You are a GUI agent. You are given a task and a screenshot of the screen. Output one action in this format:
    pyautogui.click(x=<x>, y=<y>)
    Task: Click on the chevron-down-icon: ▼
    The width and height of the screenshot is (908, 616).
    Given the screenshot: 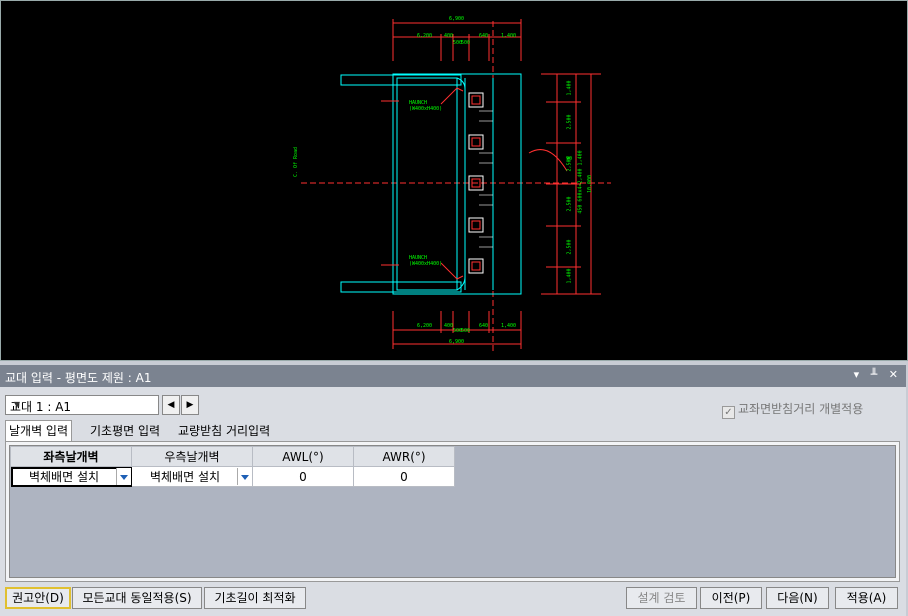 What is the action you would take?
    pyautogui.click(x=17, y=405)
    